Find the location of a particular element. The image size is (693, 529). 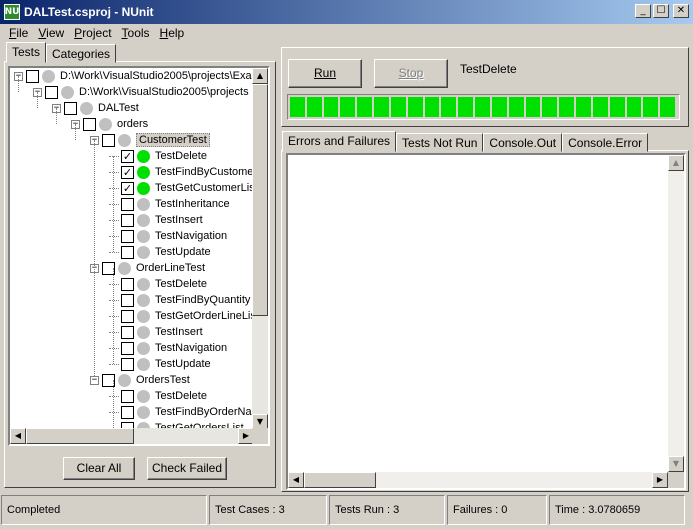

tree-node: TestFindByQuantity is located at coordinates (179, 300).